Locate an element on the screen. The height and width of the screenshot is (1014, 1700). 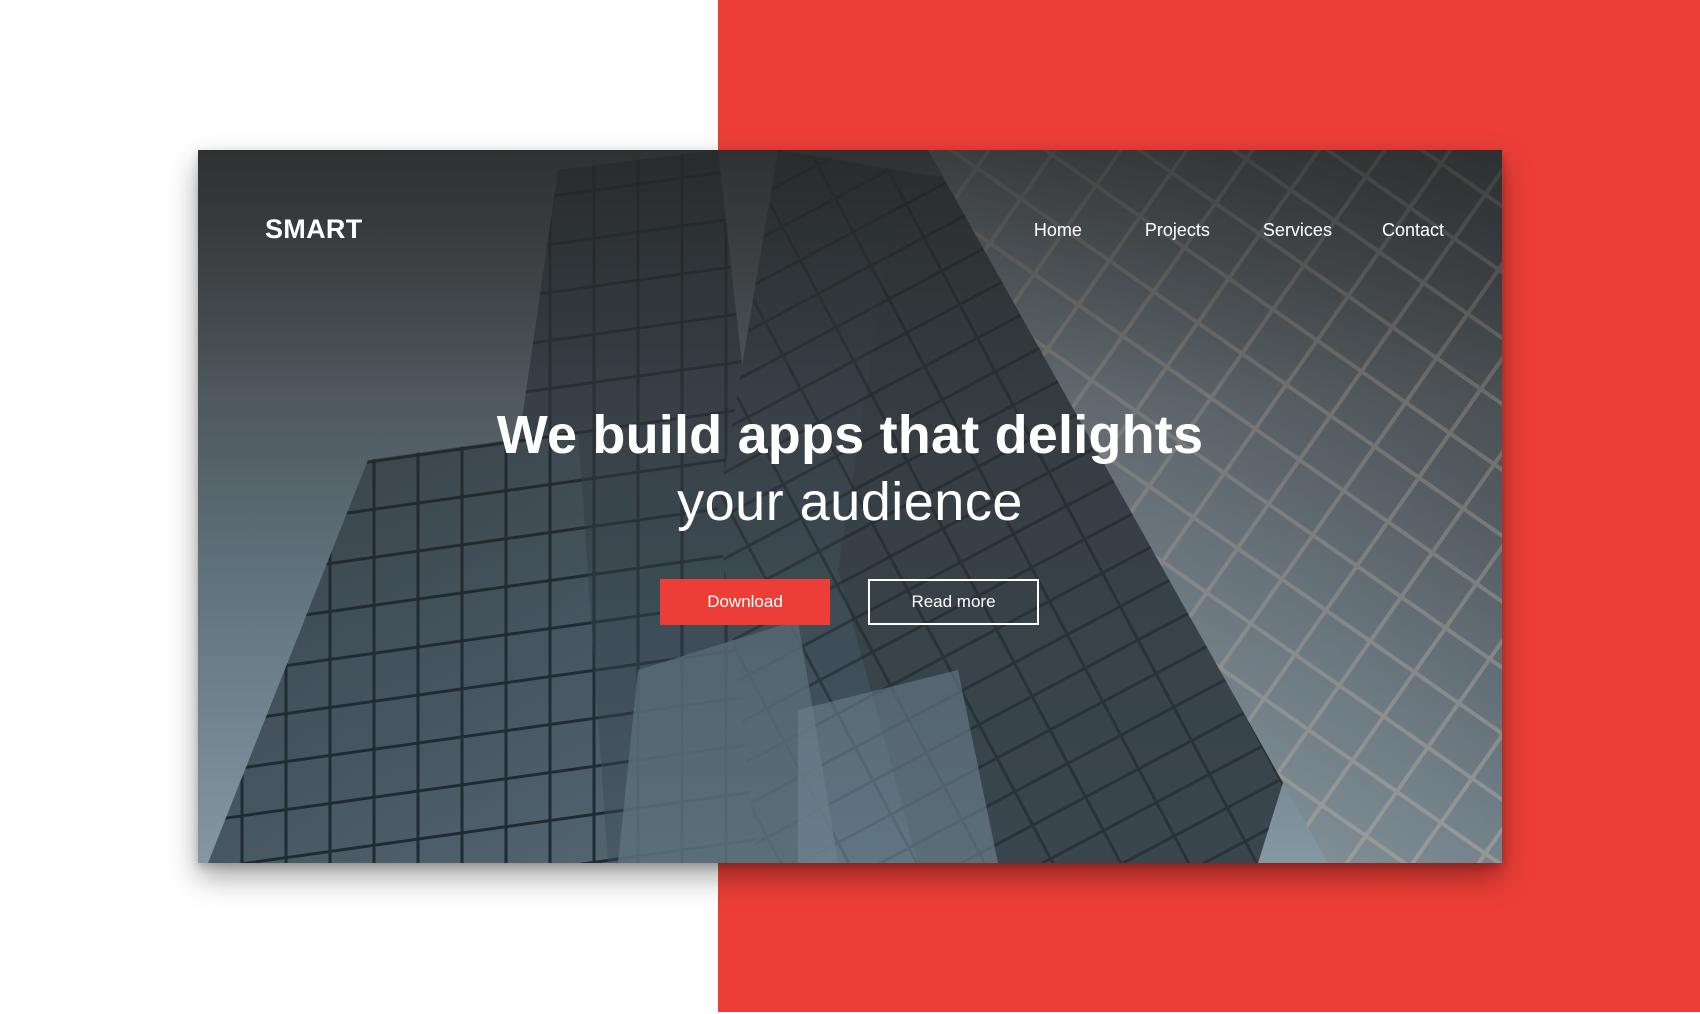
nav-item-projects: Projects is located at coordinates (1177, 230).